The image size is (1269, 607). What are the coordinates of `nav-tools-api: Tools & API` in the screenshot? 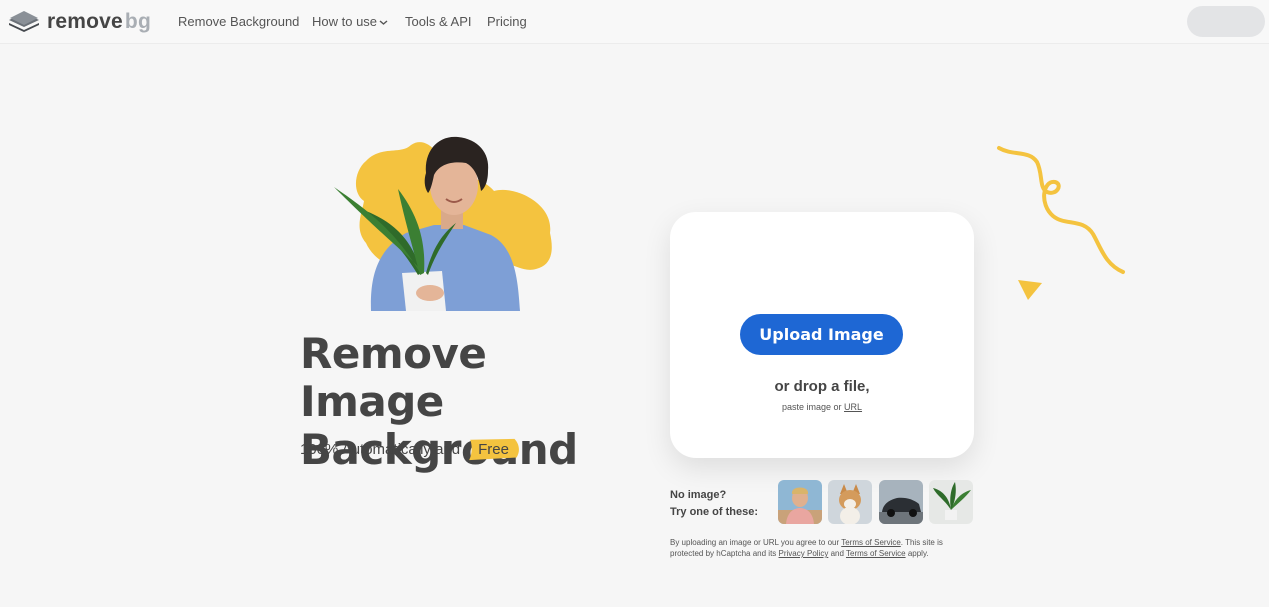 It's located at (438, 21).